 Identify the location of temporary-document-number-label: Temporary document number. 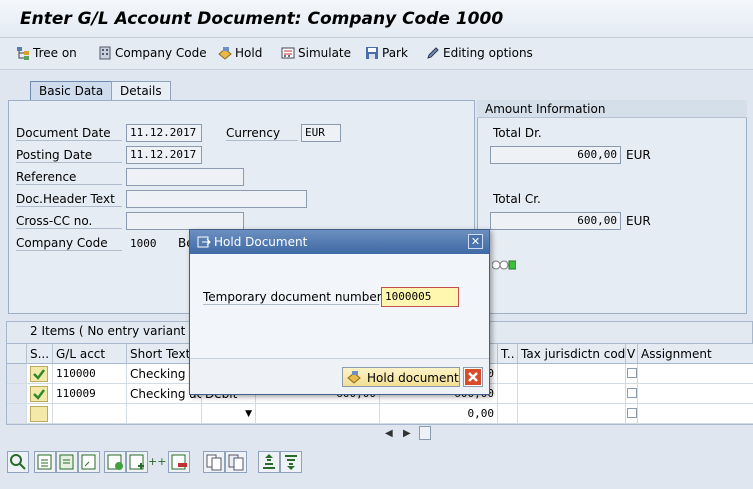
(292, 297).